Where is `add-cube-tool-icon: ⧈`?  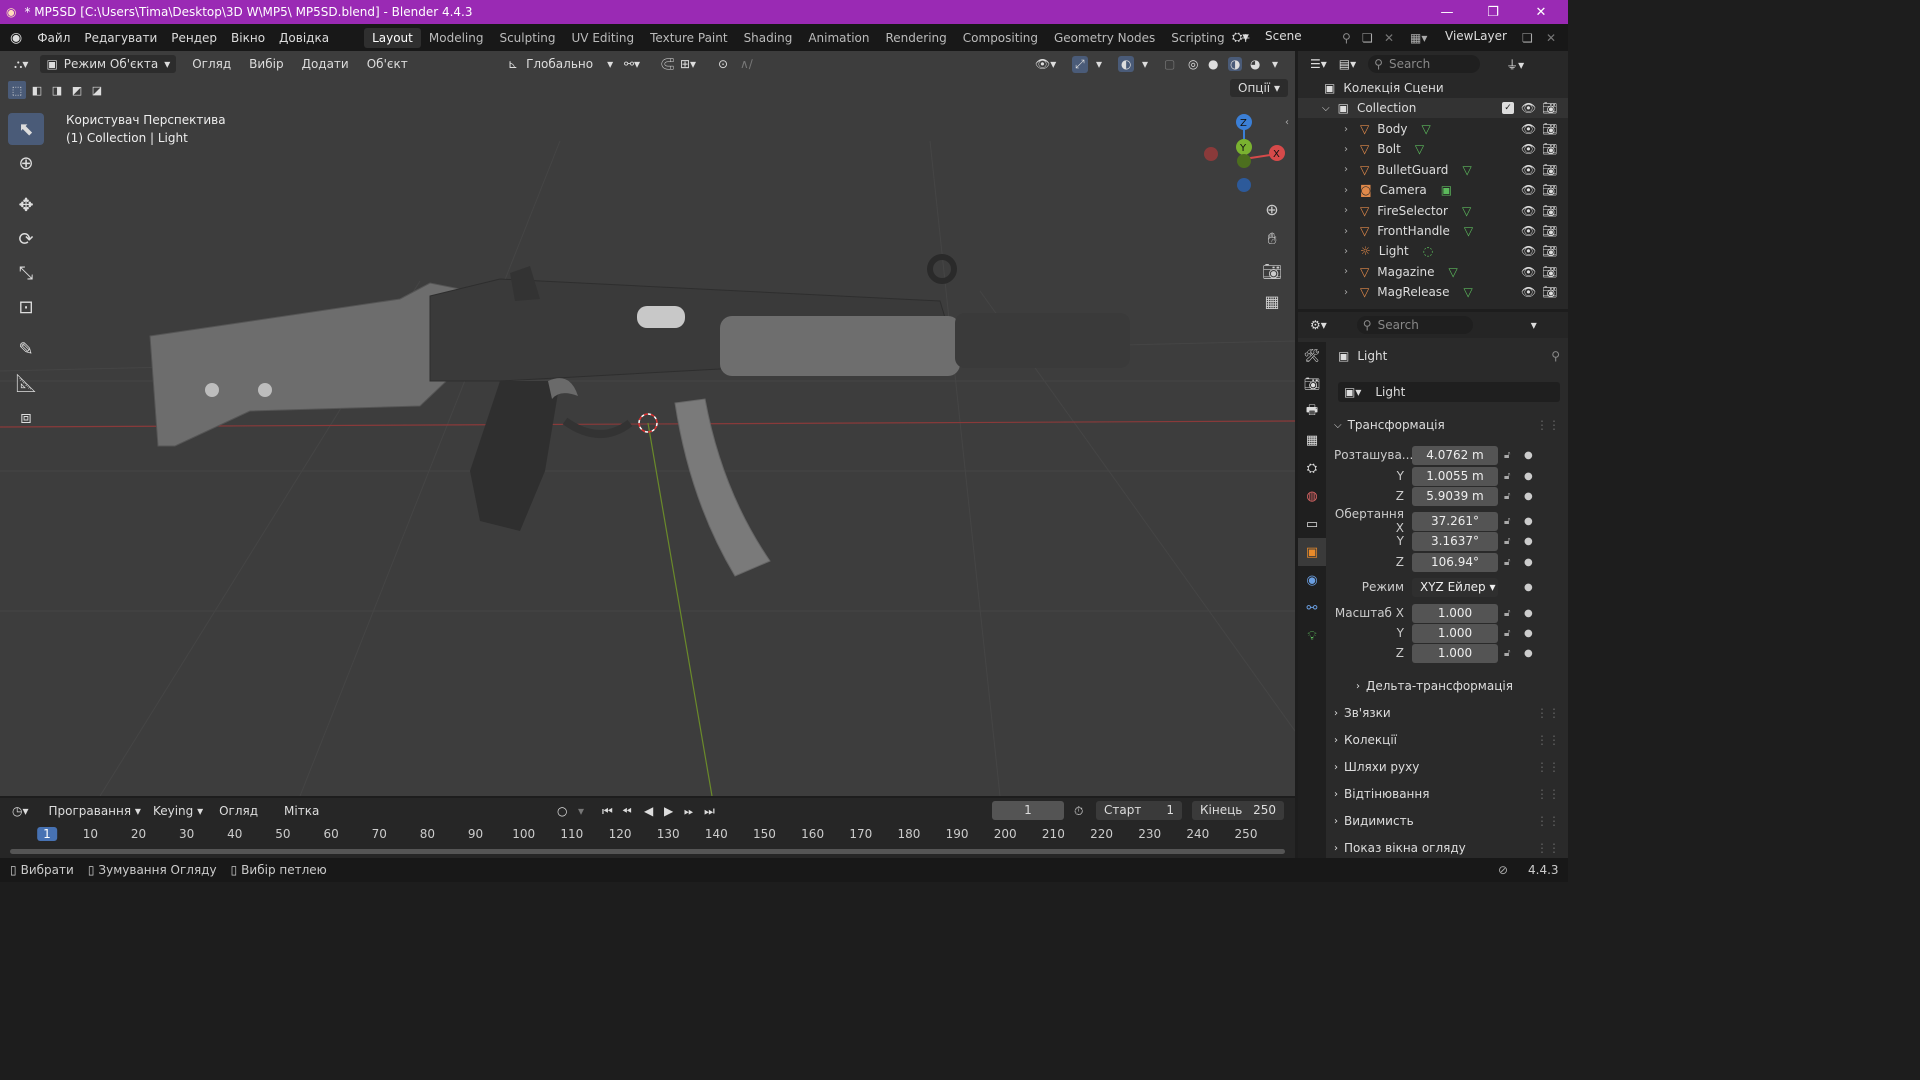 add-cube-tool-icon: ⧈ is located at coordinates (26, 417).